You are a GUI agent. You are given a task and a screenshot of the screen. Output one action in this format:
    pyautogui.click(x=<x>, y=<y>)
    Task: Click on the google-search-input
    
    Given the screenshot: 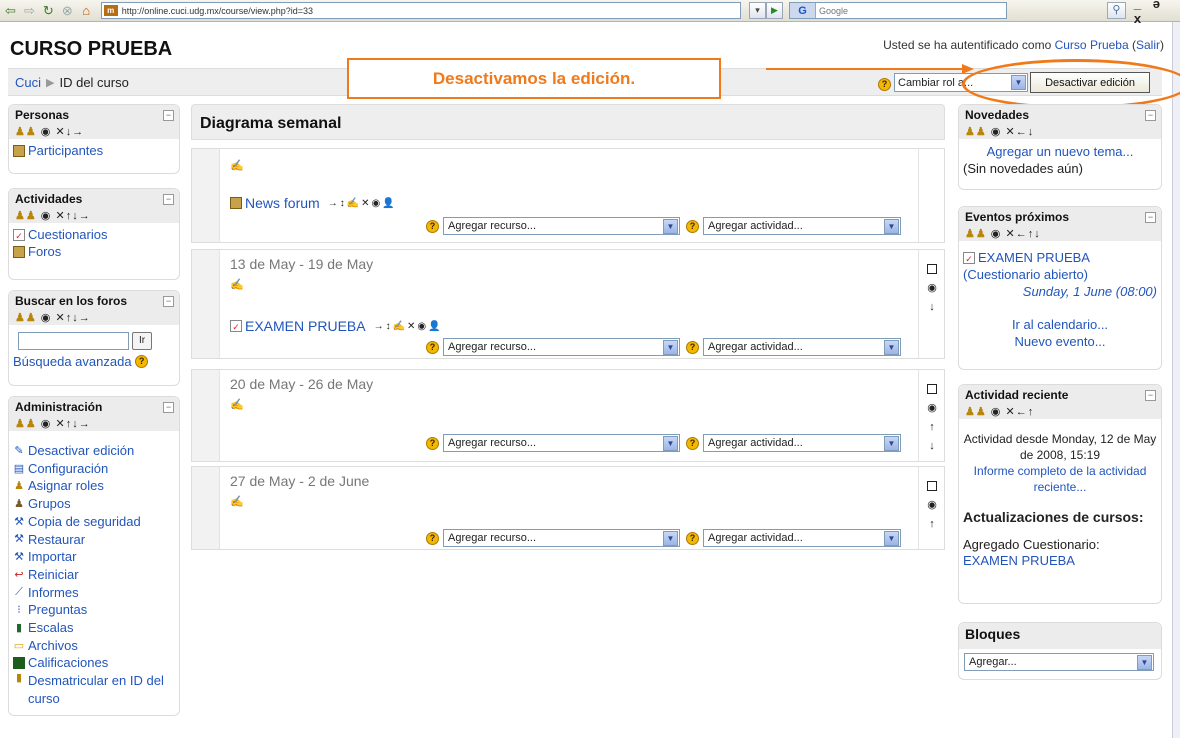 What is the action you would take?
    pyautogui.click(x=910, y=10)
    